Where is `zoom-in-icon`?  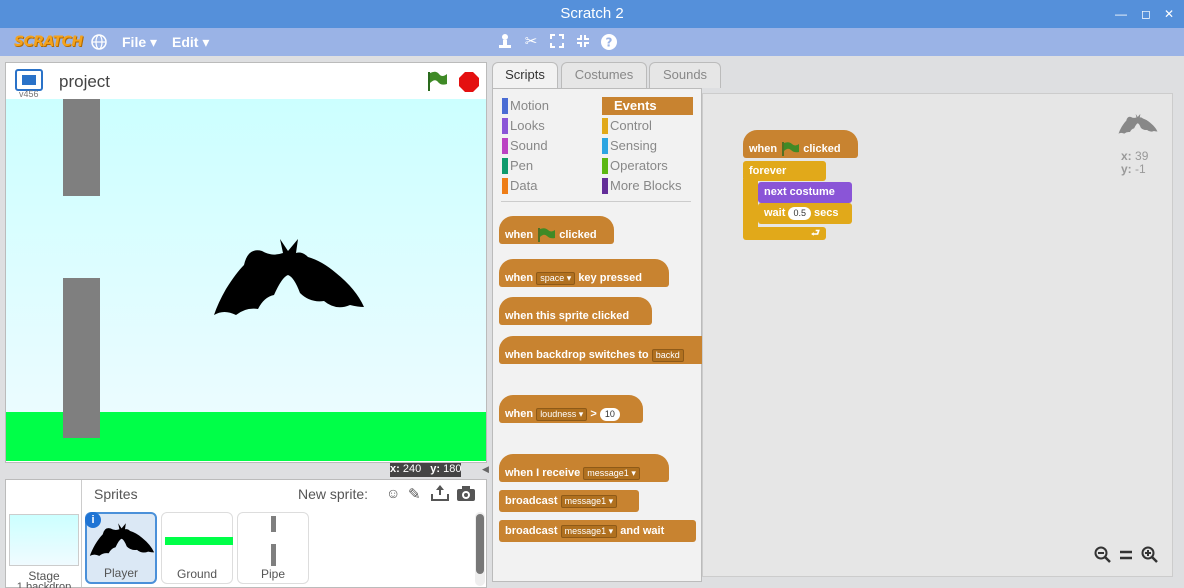
zoom-in-icon is located at coordinates (1150, 556).